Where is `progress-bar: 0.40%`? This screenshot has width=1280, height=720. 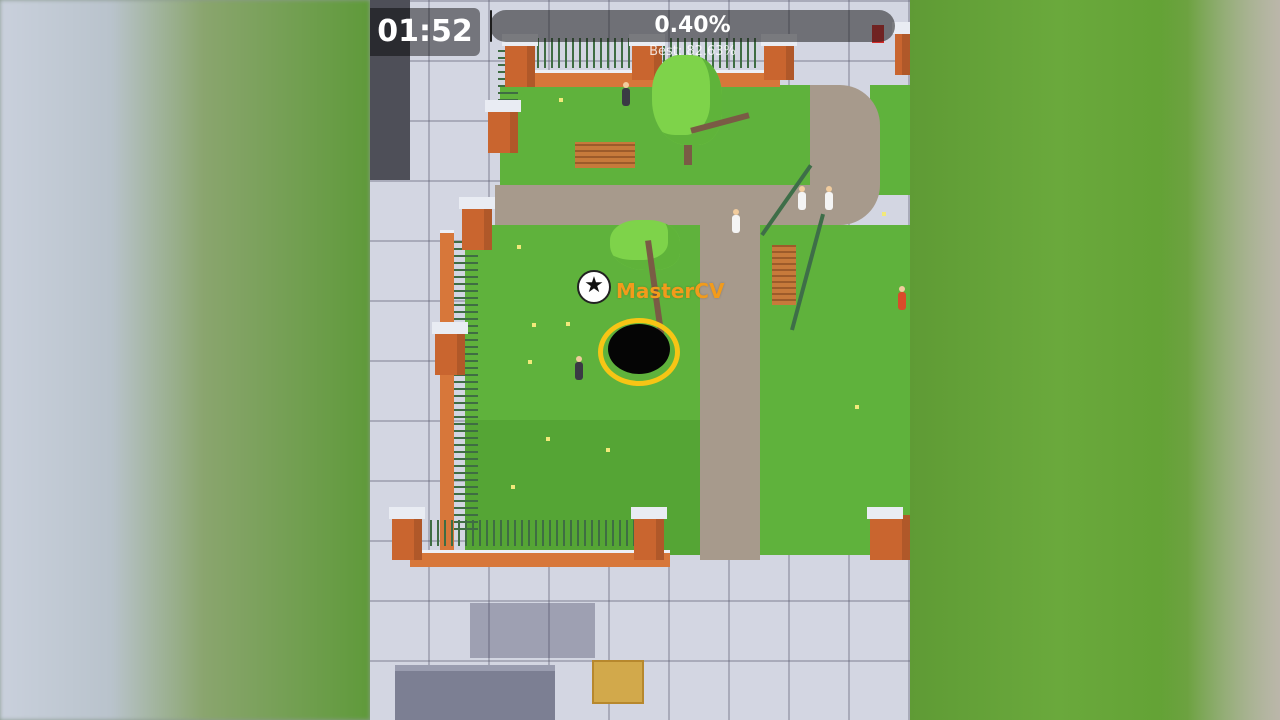
progress-bar: 0.40% is located at coordinates (692, 26).